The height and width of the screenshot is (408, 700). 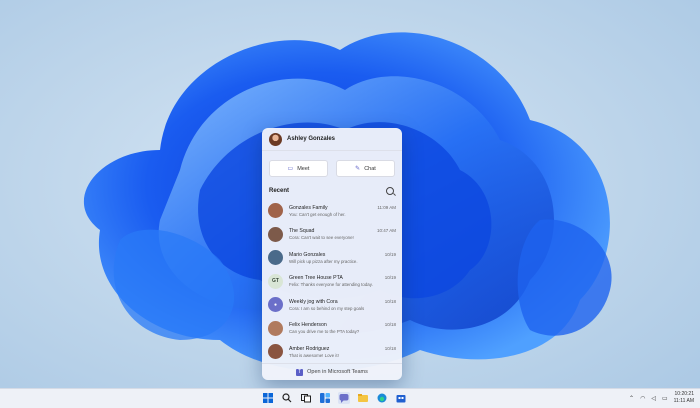 I want to click on taskbar: ⌃ ◠ ◁ ▭ 10:20:21 11:11 AM, so click(x=350, y=398).